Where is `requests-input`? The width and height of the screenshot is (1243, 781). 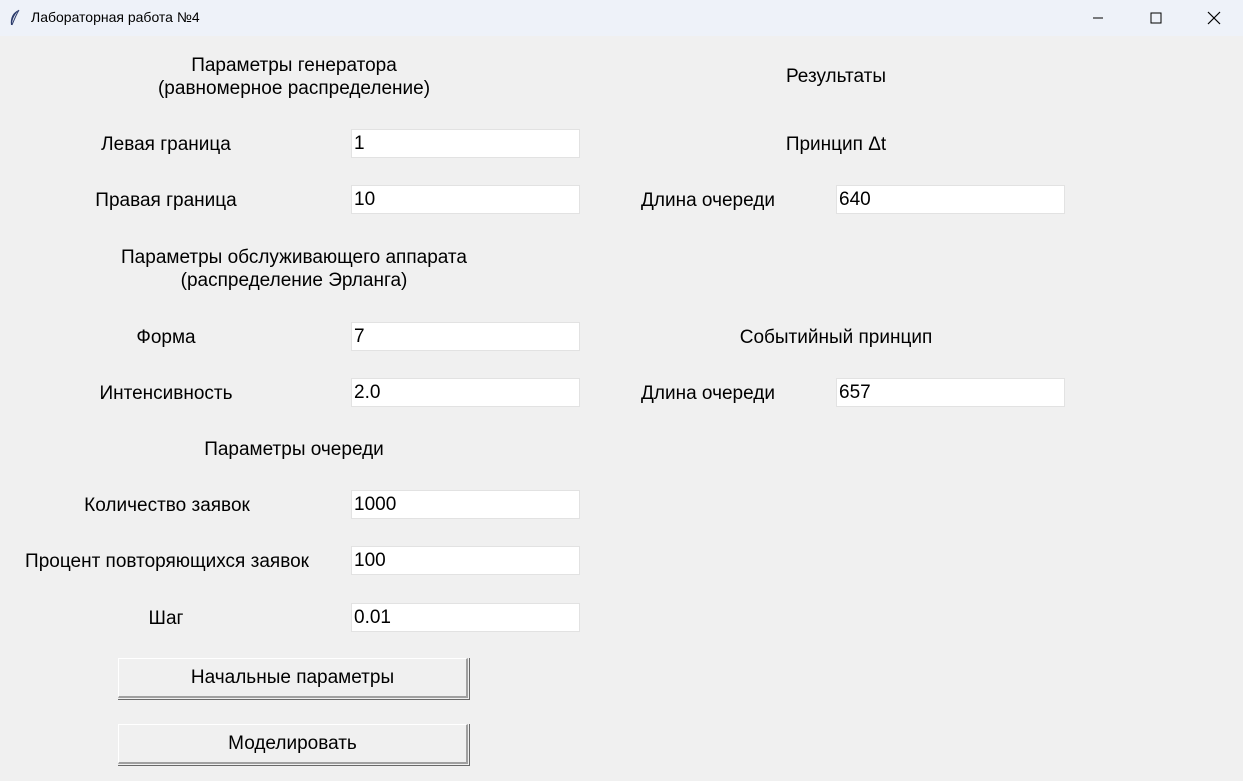
requests-input is located at coordinates (465, 504).